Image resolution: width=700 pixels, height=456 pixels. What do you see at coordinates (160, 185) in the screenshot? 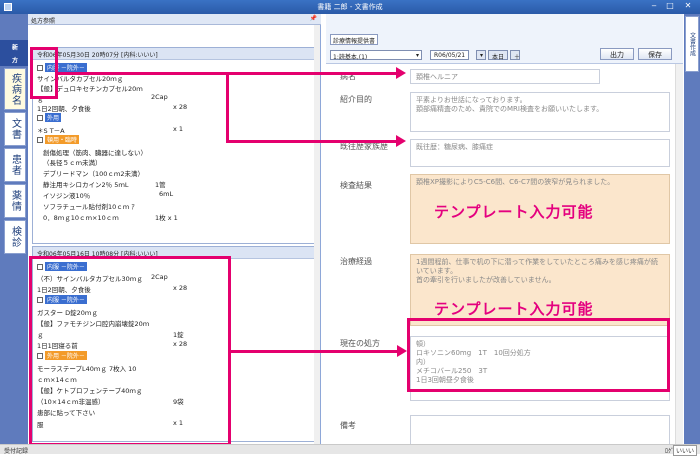
I see `rx-qty: 1管` at bounding box center [160, 185].